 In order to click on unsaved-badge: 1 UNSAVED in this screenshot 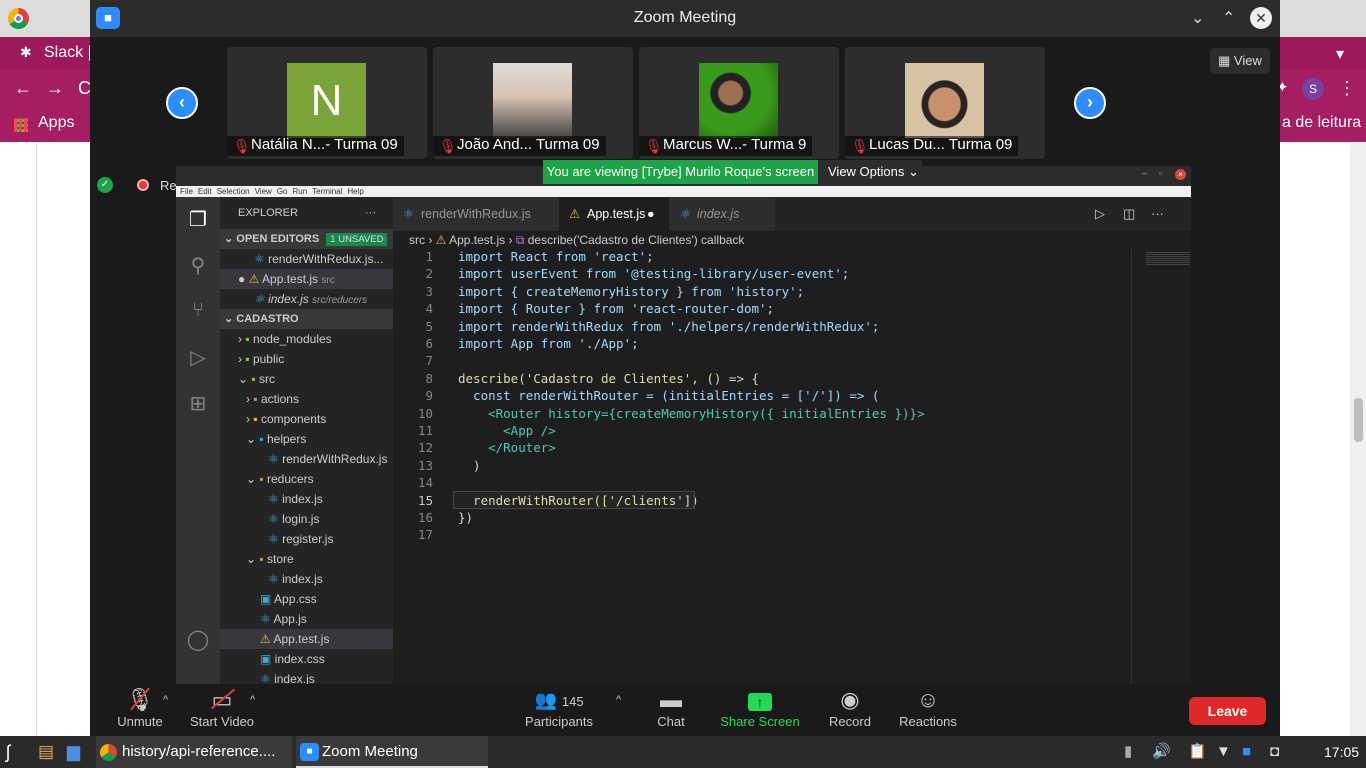, I will do `click(357, 239)`.